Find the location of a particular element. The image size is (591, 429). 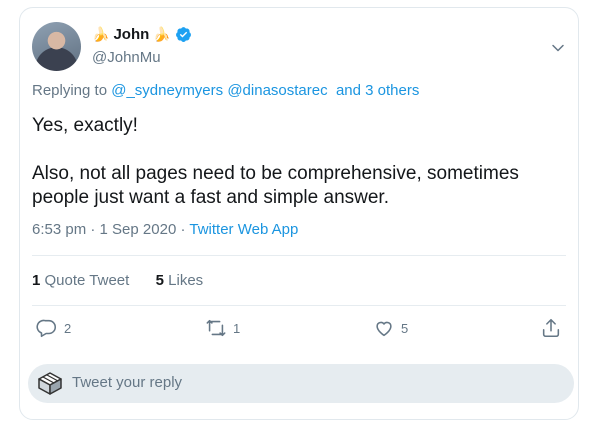

reply-bubble-icon is located at coordinates (46, 328).